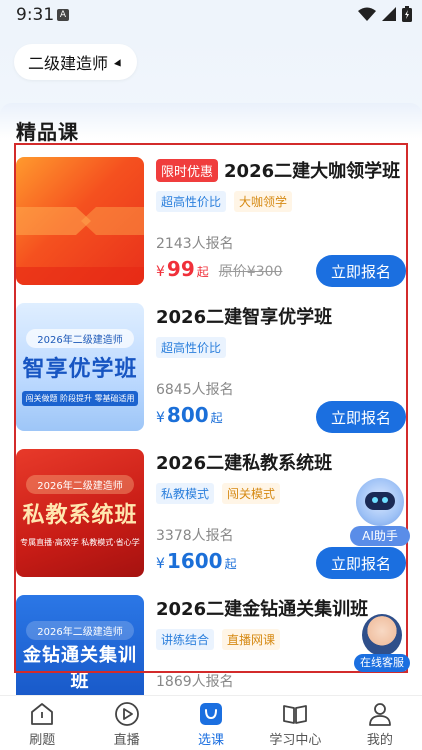 The width and height of the screenshot is (422, 750). Describe the element at coordinates (407, 14) in the screenshot. I see `battery-icon` at that location.